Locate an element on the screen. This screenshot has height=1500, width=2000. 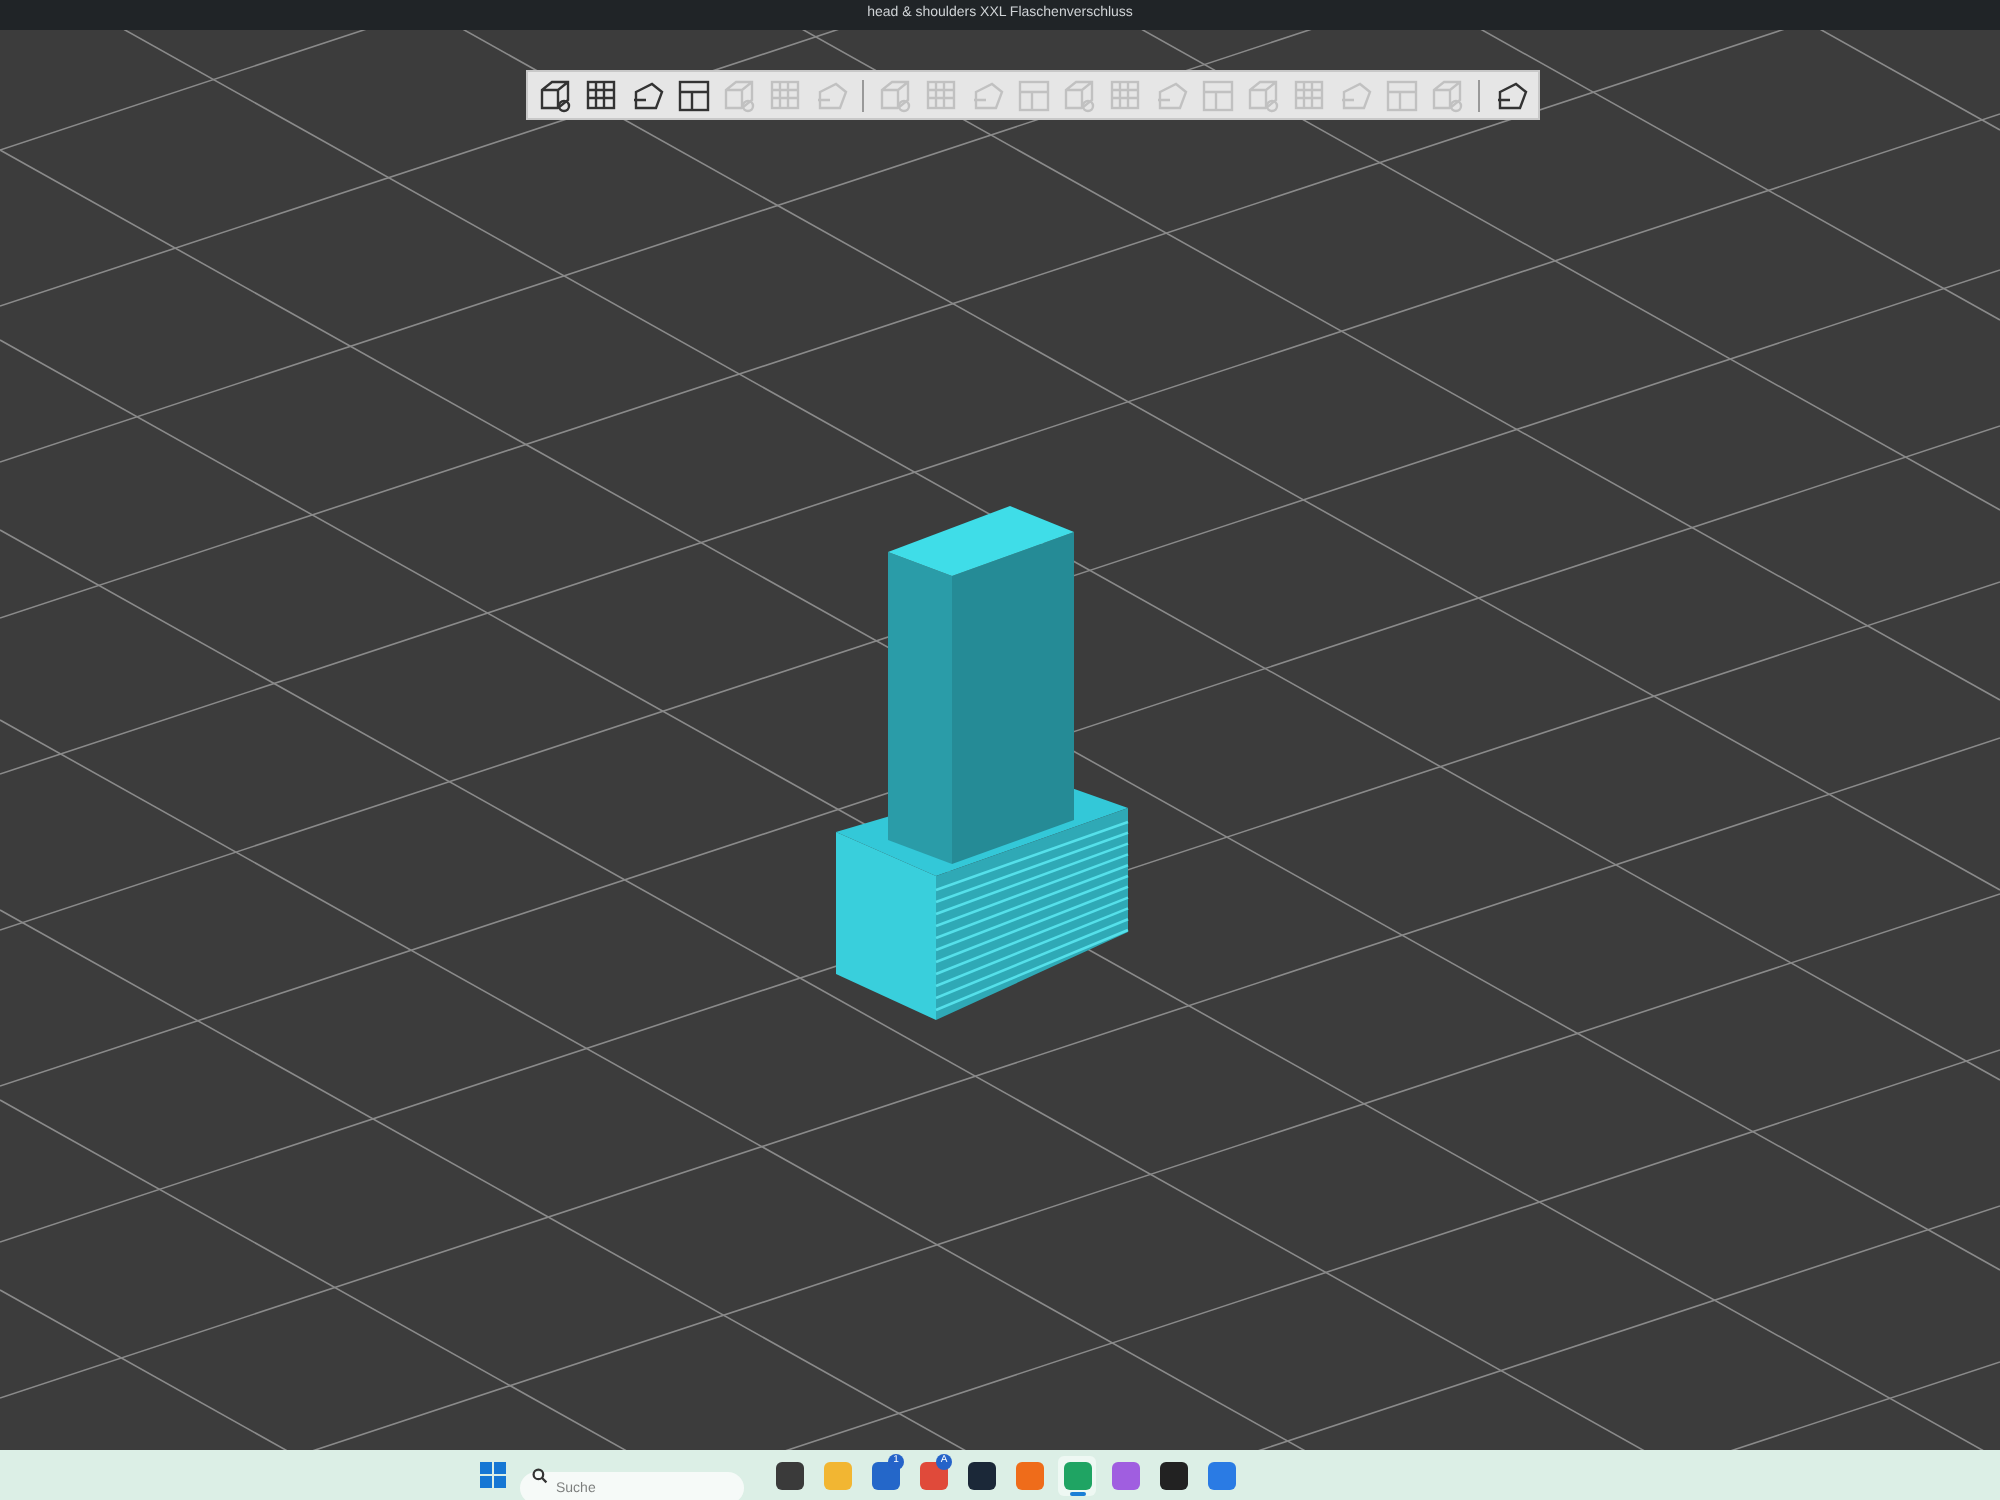
start-button is located at coordinates (492, 1475).